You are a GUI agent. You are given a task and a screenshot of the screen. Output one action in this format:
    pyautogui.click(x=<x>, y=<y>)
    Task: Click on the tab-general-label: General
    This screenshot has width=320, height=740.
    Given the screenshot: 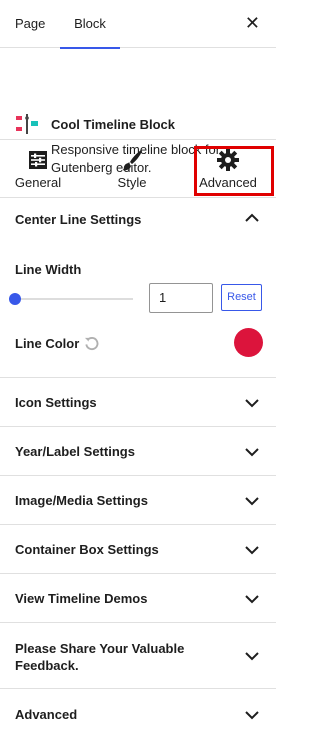 What is the action you would take?
    pyautogui.click(x=38, y=182)
    